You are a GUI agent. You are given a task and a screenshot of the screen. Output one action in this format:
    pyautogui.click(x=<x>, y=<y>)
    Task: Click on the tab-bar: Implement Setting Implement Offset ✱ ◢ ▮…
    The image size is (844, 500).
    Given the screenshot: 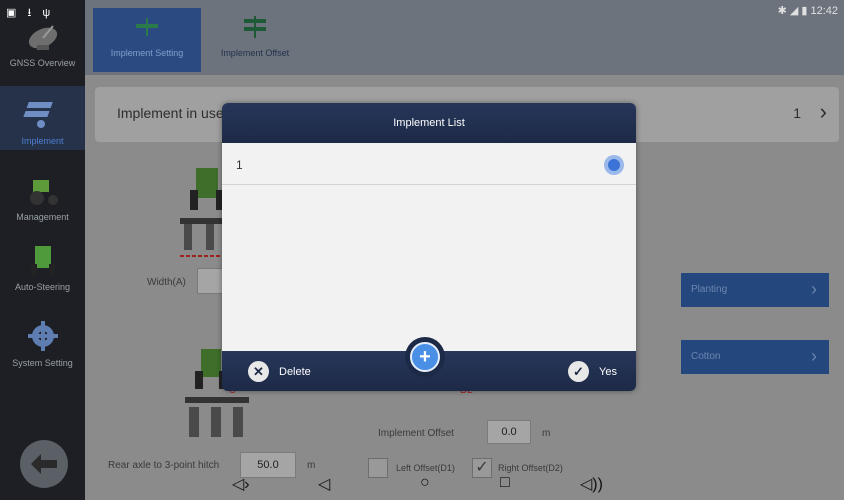 What is the action you would take?
    pyautogui.click(x=464, y=37)
    